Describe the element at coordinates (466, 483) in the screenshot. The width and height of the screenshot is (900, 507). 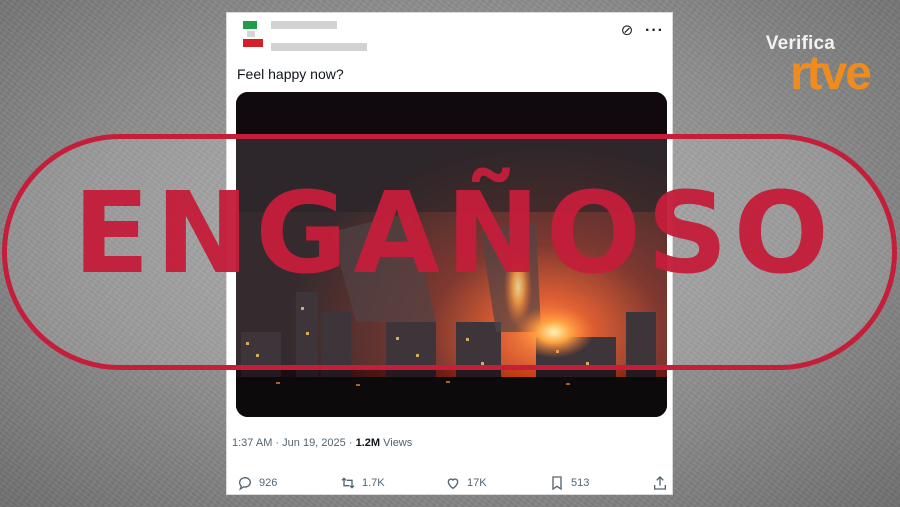
I see `like-button: 17K` at that location.